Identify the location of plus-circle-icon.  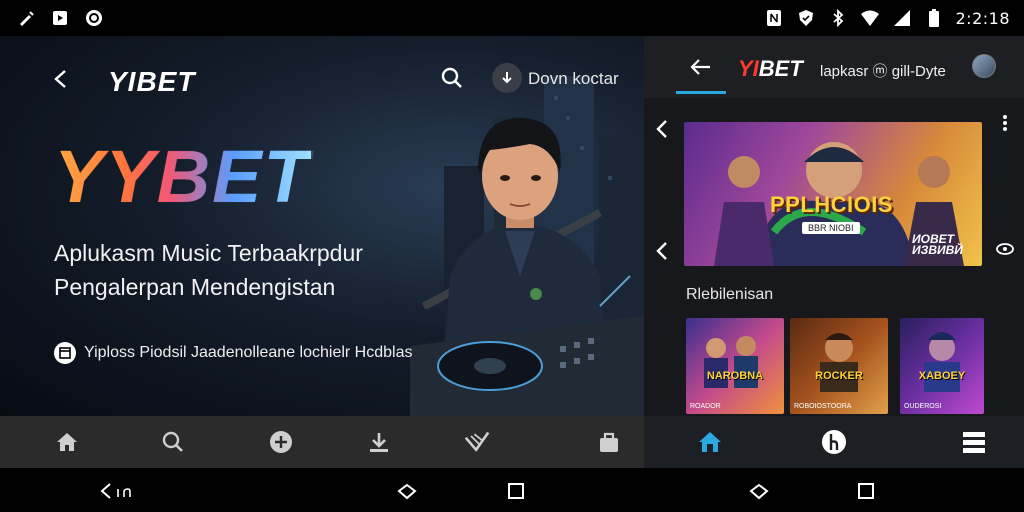
(281, 442).